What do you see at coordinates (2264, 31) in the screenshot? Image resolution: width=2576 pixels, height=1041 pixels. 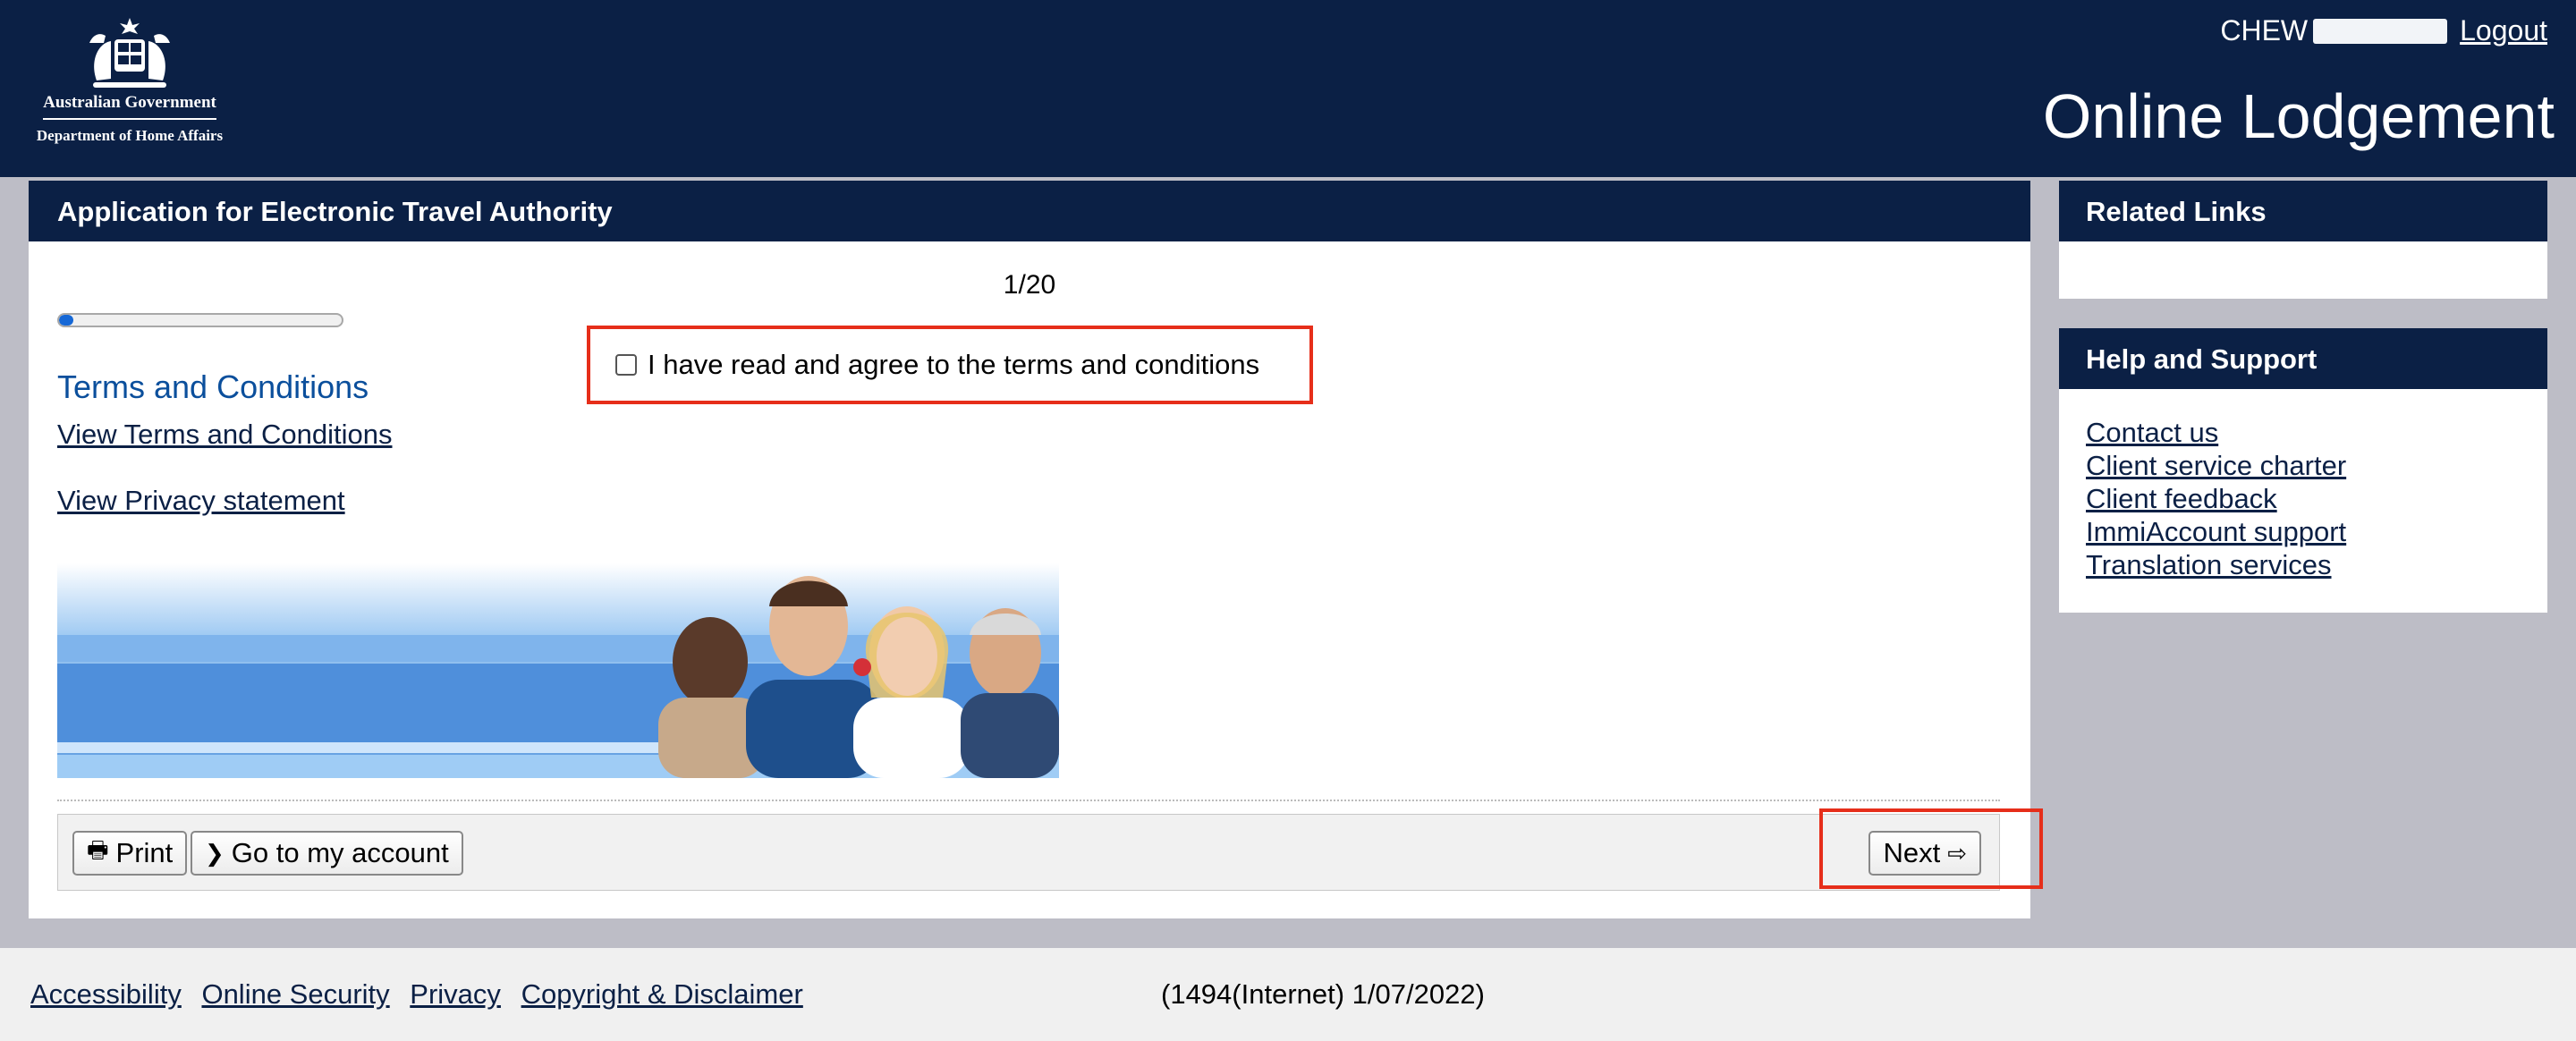 I see `user-name: CHEW` at bounding box center [2264, 31].